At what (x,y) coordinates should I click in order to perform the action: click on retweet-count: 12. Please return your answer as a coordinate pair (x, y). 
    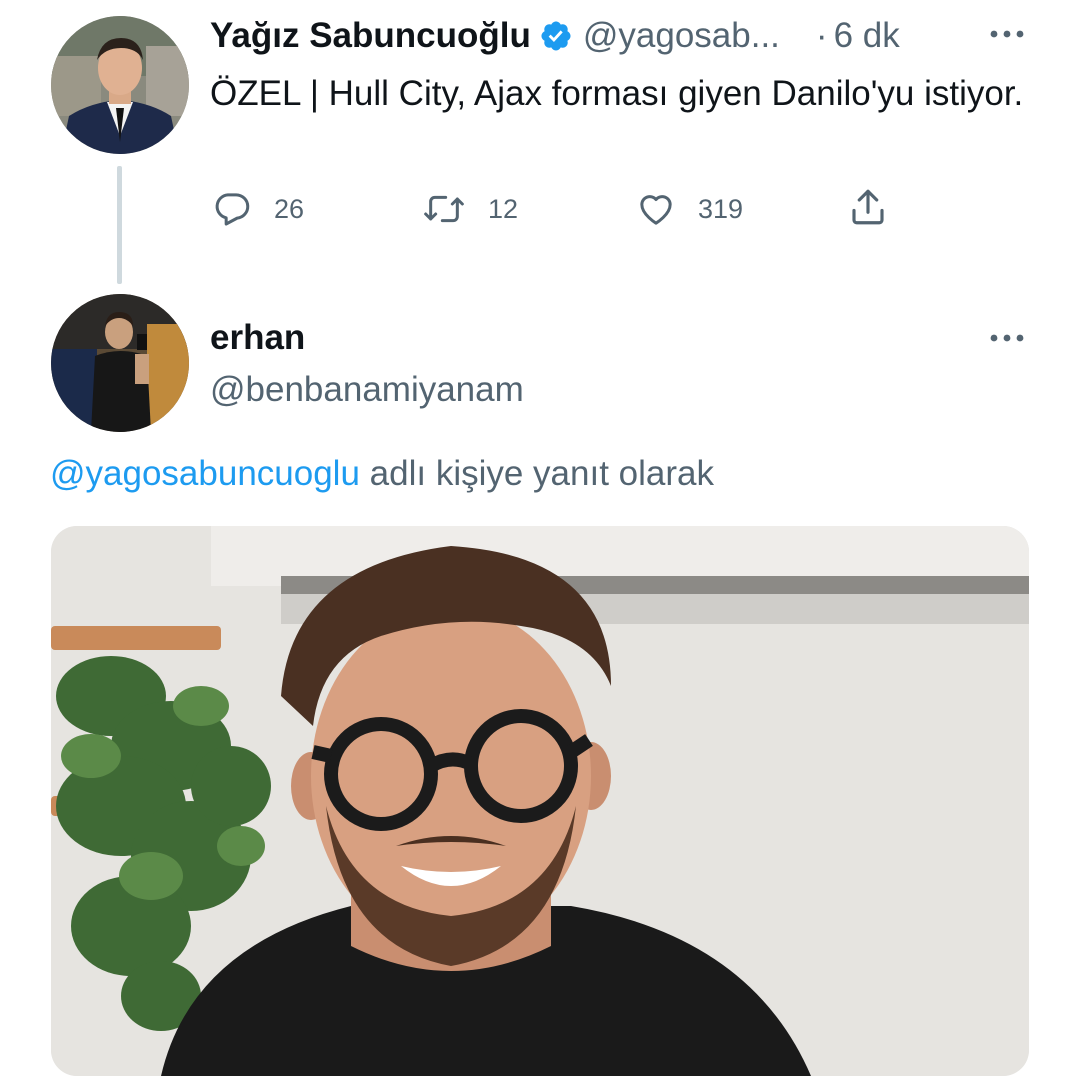
    Looking at the image, I should click on (503, 208).